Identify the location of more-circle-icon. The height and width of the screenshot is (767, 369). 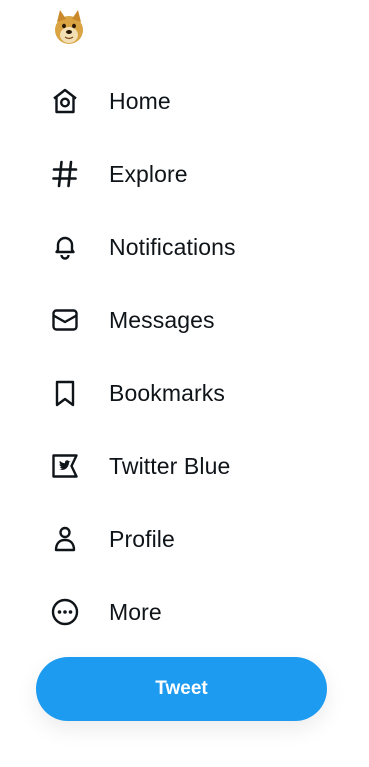
(65, 612).